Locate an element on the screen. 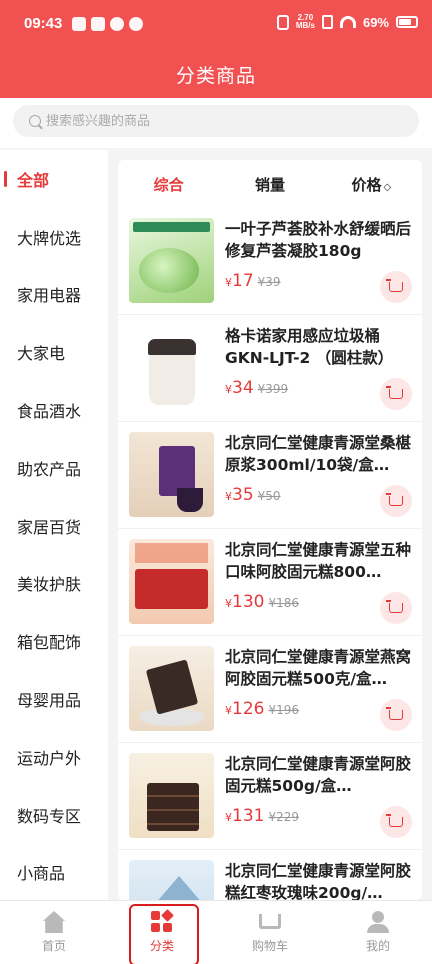 This screenshot has width=432, height=964. sort-tab-label: 价格 is located at coordinates (366, 184).